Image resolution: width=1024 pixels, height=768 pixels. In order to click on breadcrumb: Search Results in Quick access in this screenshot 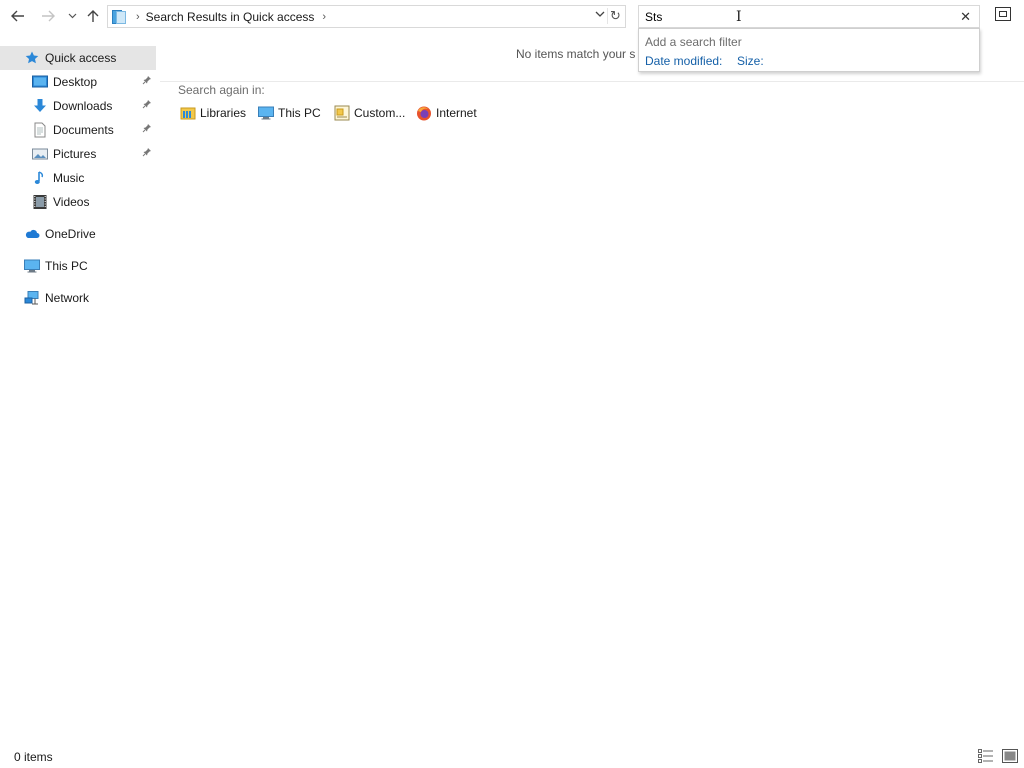, I will do `click(230, 17)`.